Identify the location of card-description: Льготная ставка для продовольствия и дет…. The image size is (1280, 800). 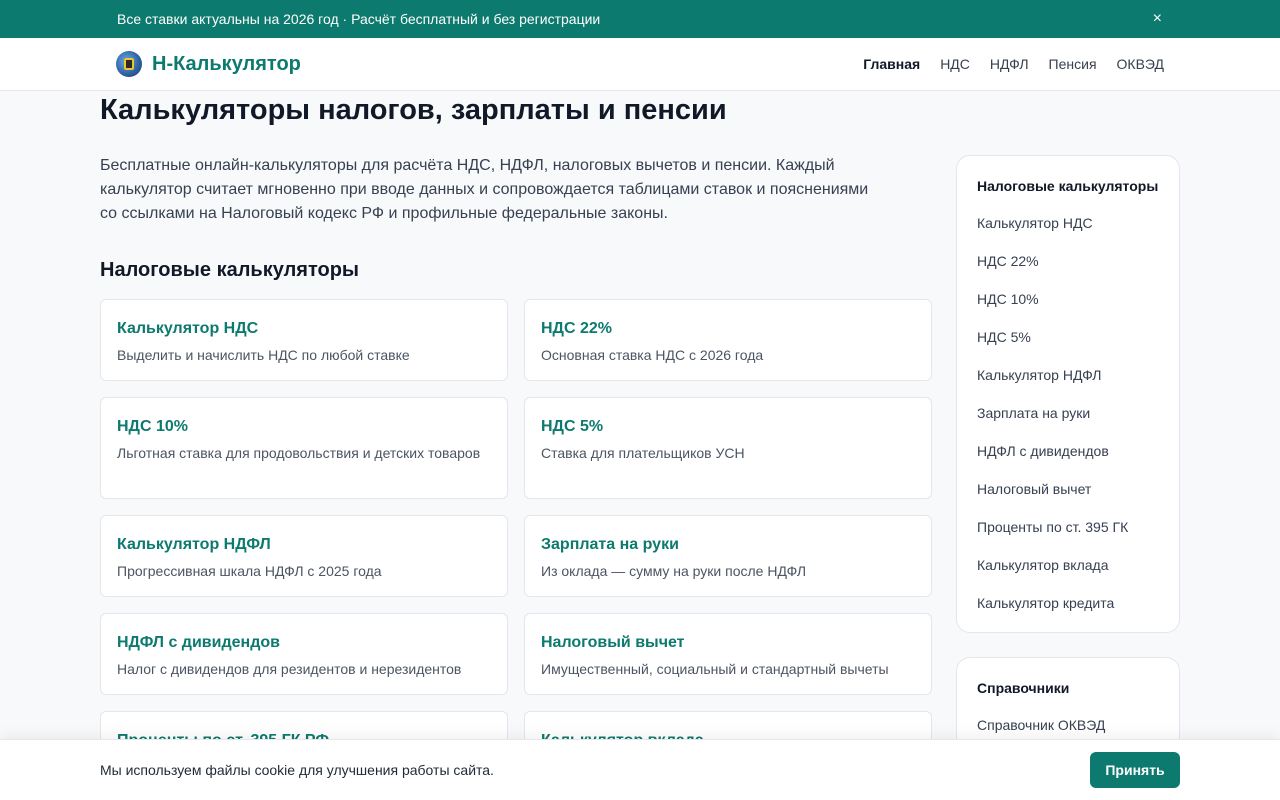
(299, 453).